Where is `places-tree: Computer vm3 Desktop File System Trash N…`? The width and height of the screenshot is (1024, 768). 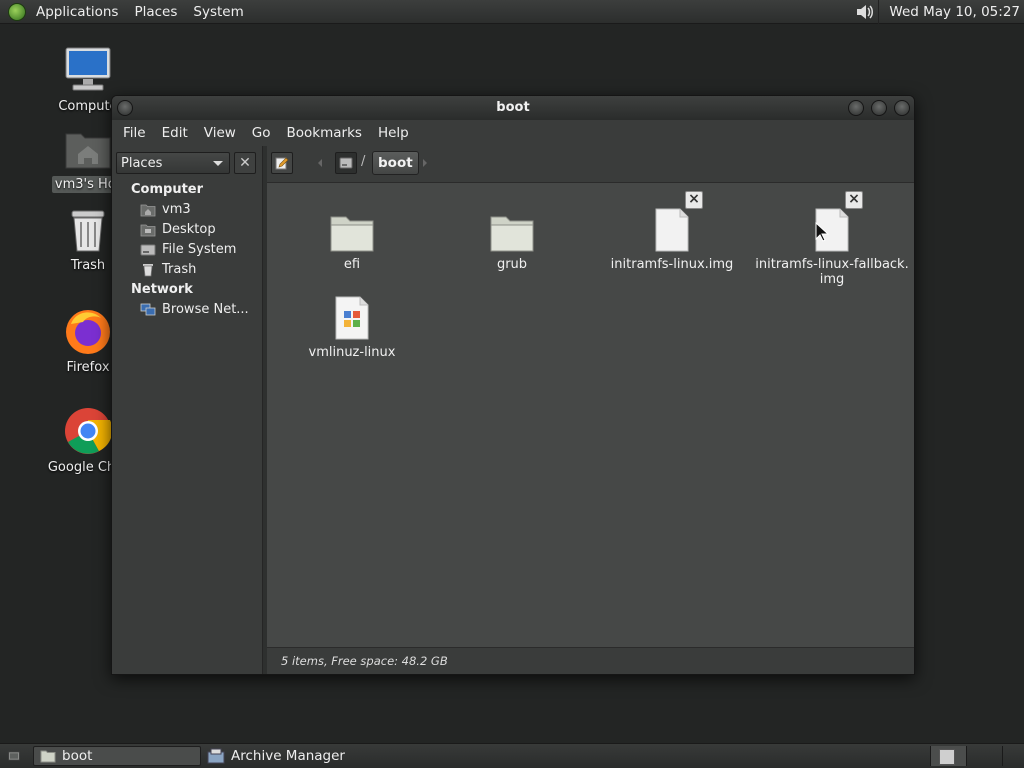
places-tree: Computer vm3 Desktop File System Trash N… is located at coordinates (187, 427).